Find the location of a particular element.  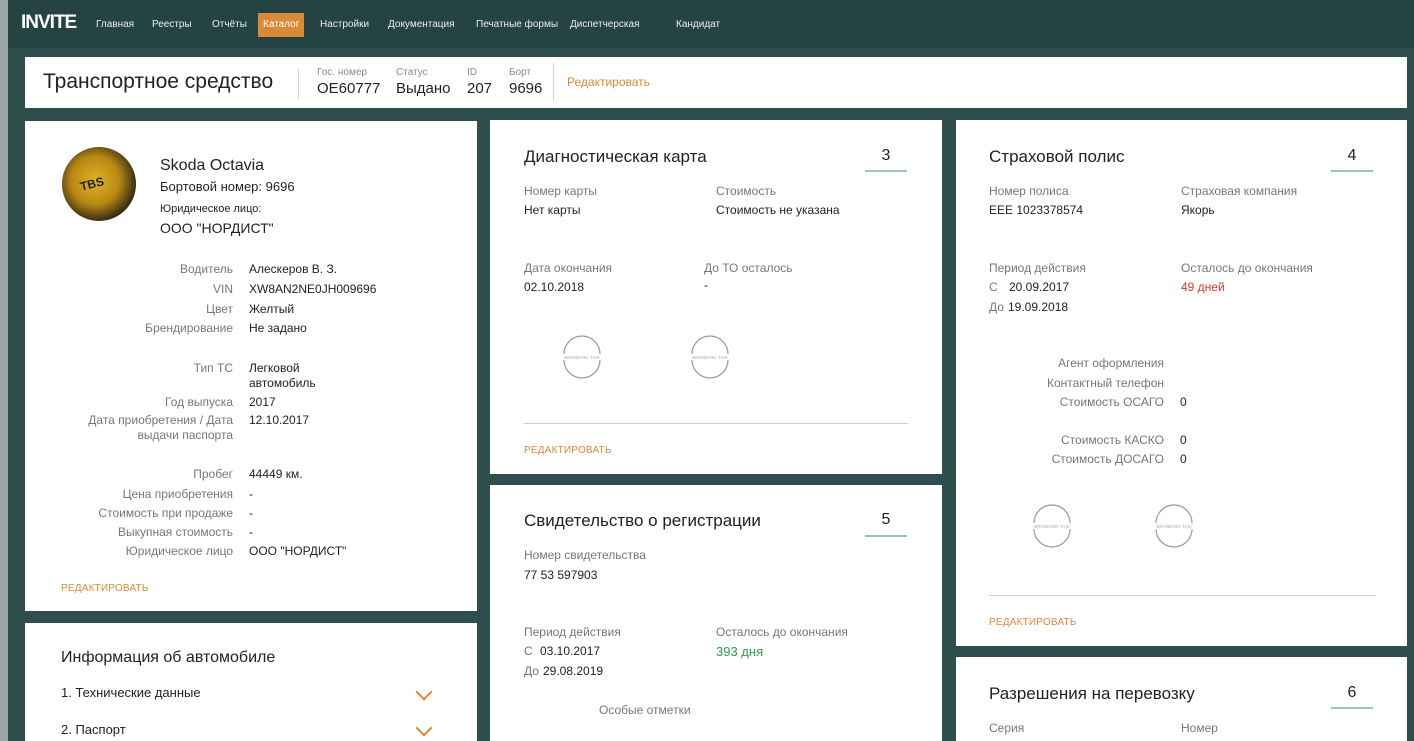

vehicle-avatar: TBS is located at coordinates (99, 184).